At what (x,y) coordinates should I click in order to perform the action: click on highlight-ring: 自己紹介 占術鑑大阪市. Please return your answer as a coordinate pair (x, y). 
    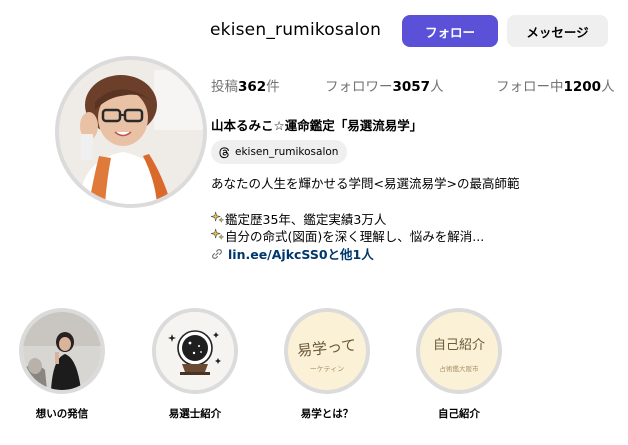
    Looking at the image, I should click on (459, 351).